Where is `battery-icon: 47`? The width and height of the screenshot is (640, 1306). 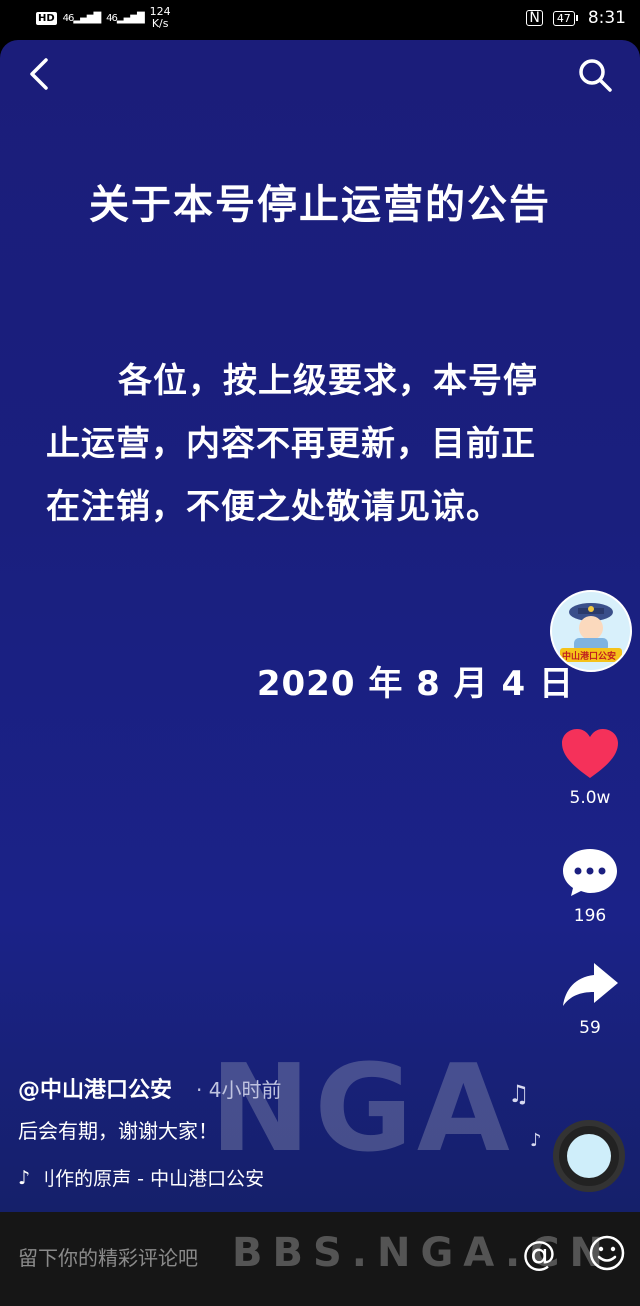 battery-icon: 47 is located at coordinates (565, 18).